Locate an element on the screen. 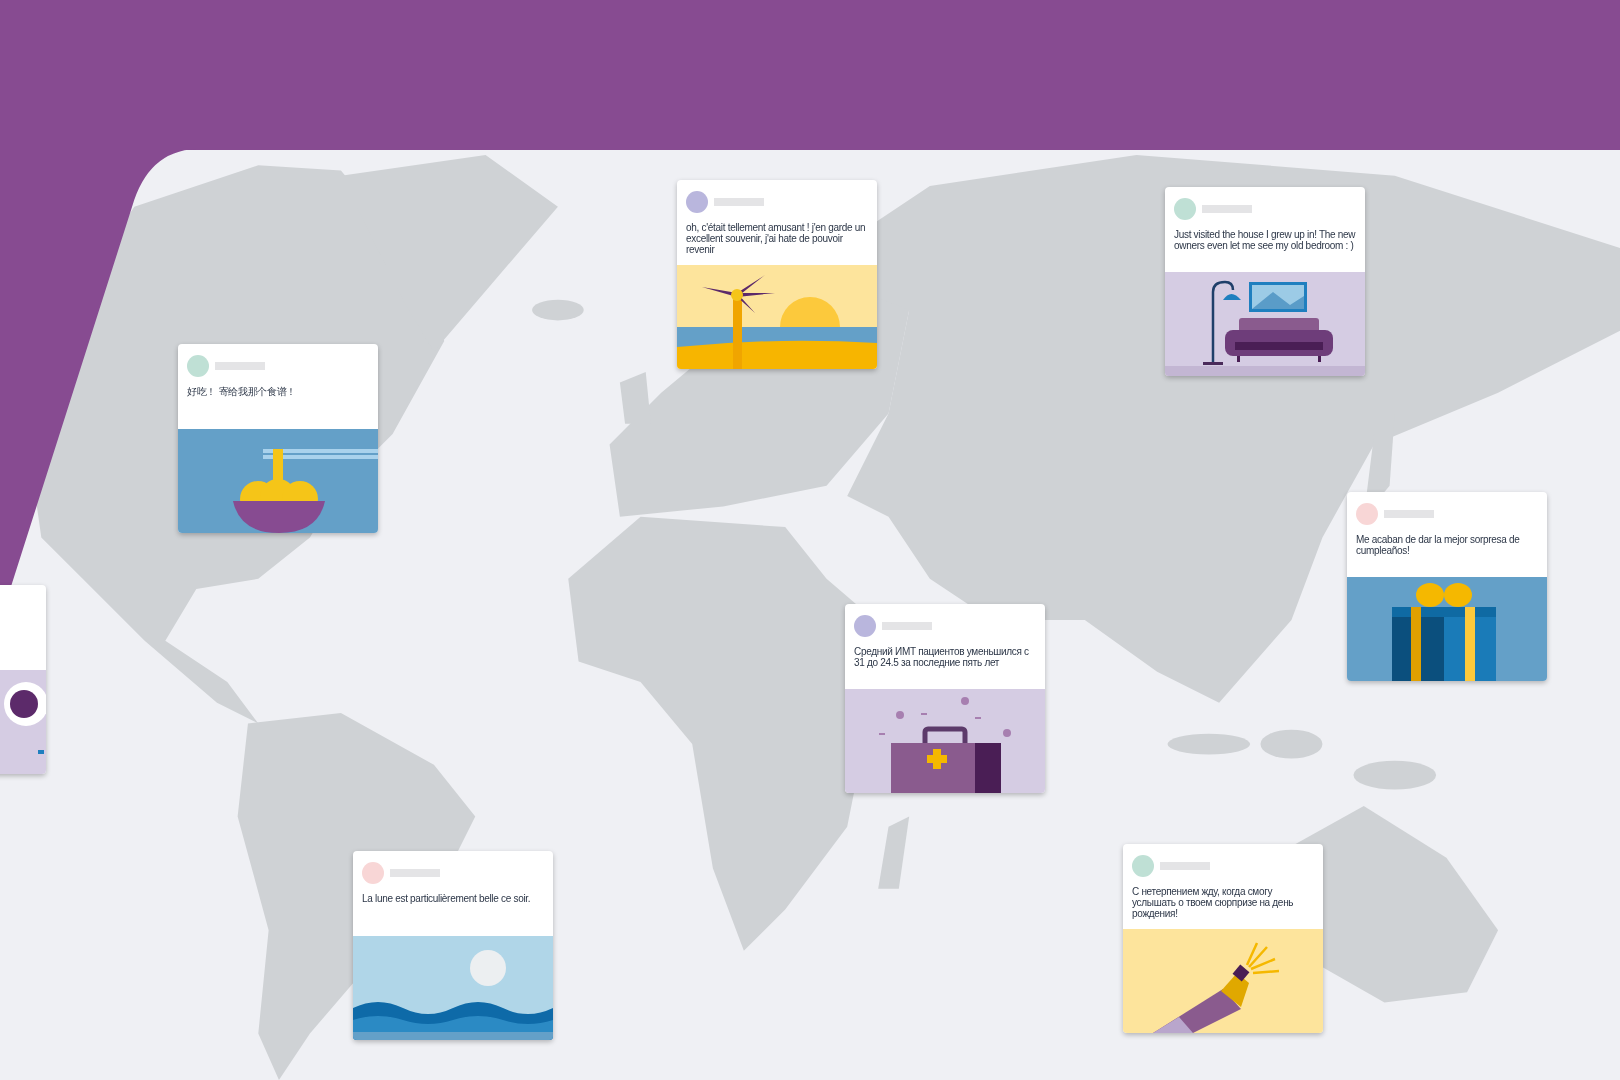  post-text: С нетерпением жду, когда смогу услышать о твоем сюрпризе на день рождения! is located at coordinates (1213, 902).